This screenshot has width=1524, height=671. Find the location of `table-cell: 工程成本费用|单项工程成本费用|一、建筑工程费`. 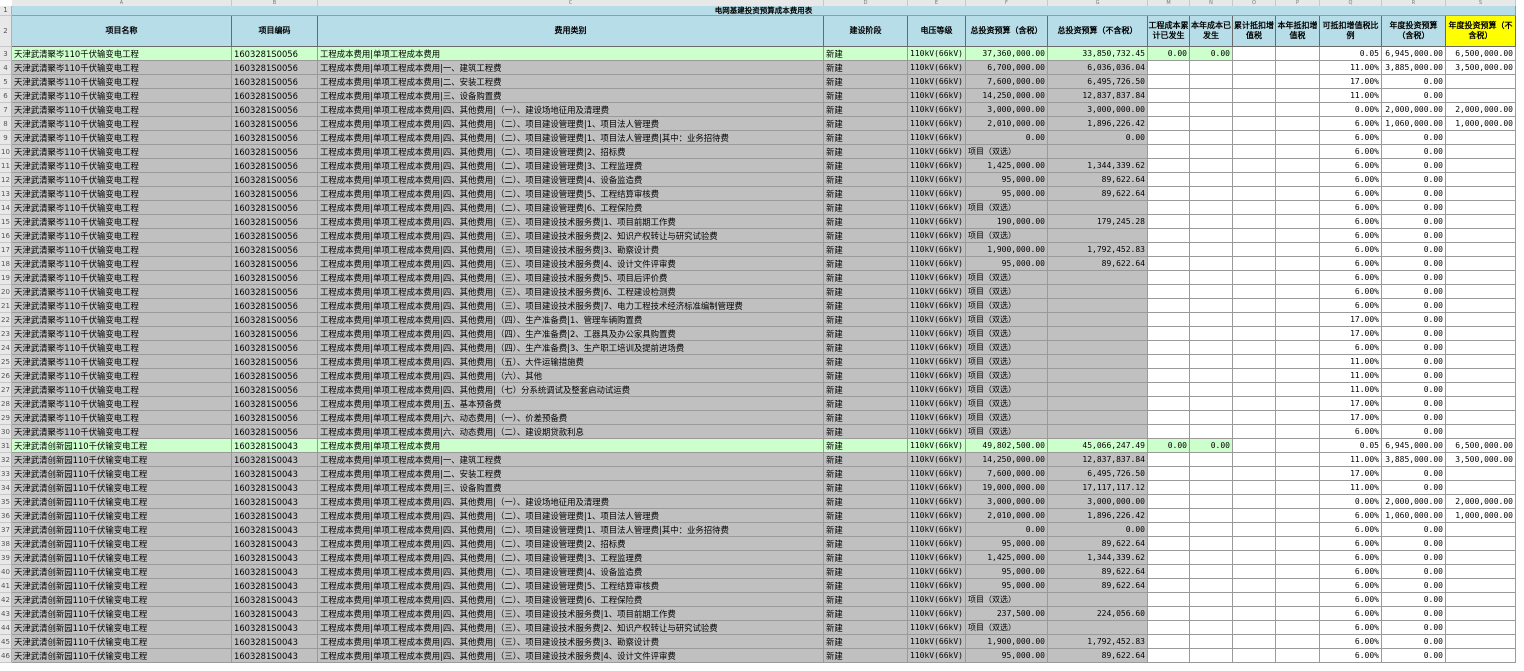

table-cell: 工程成本费用|单项工程成本费用|一、建筑工程费 is located at coordinates (571, 460).